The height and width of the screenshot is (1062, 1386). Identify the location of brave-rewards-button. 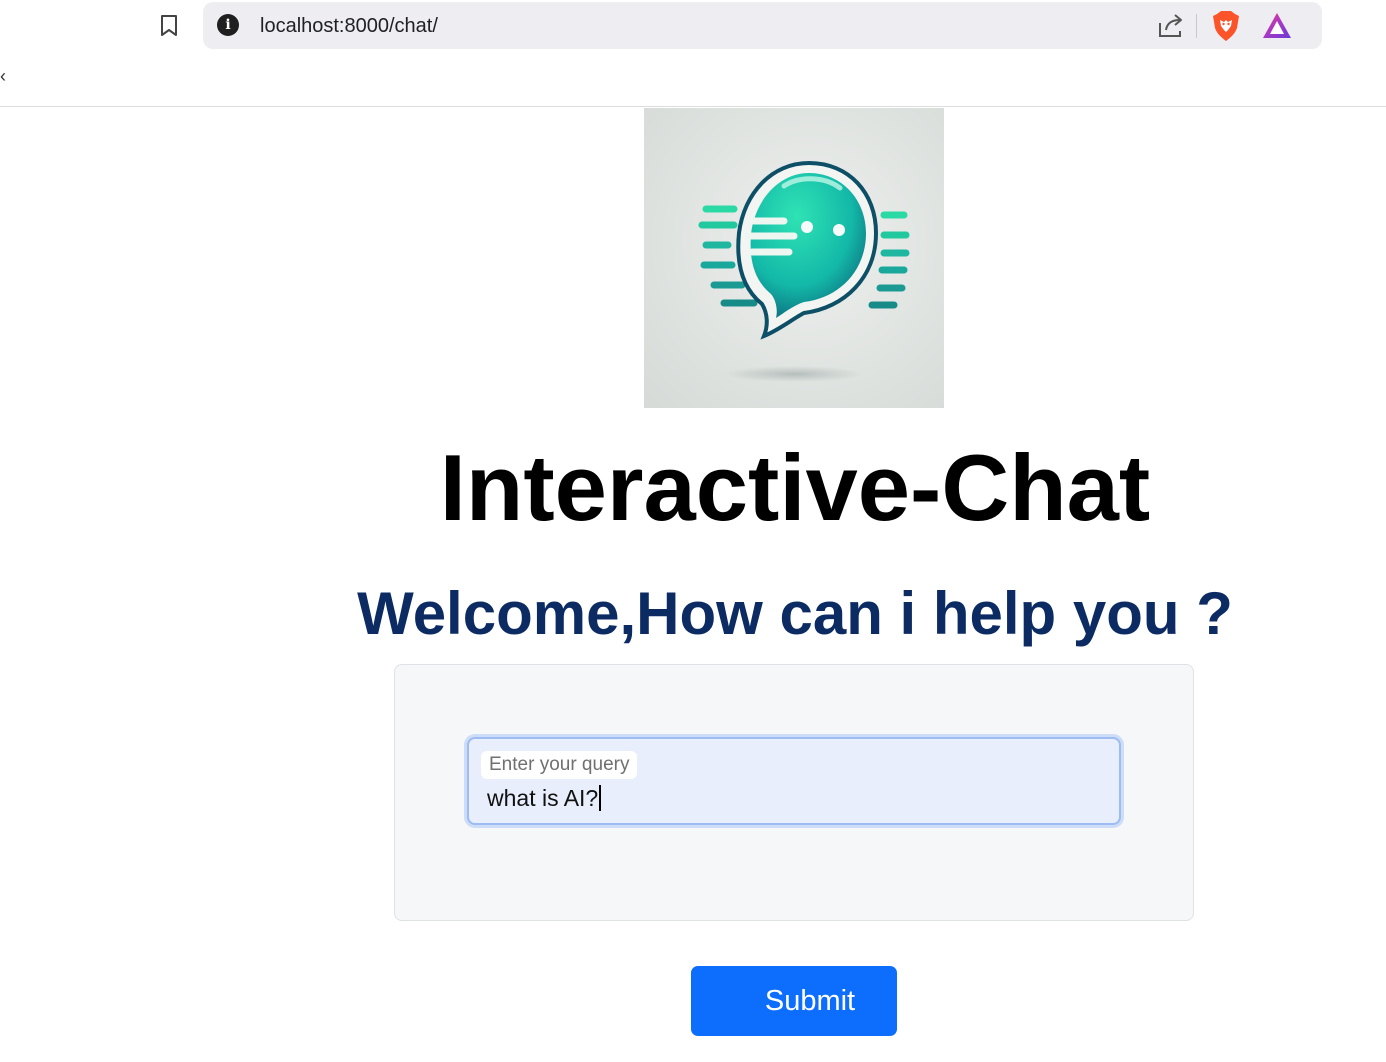
(1277, 26).